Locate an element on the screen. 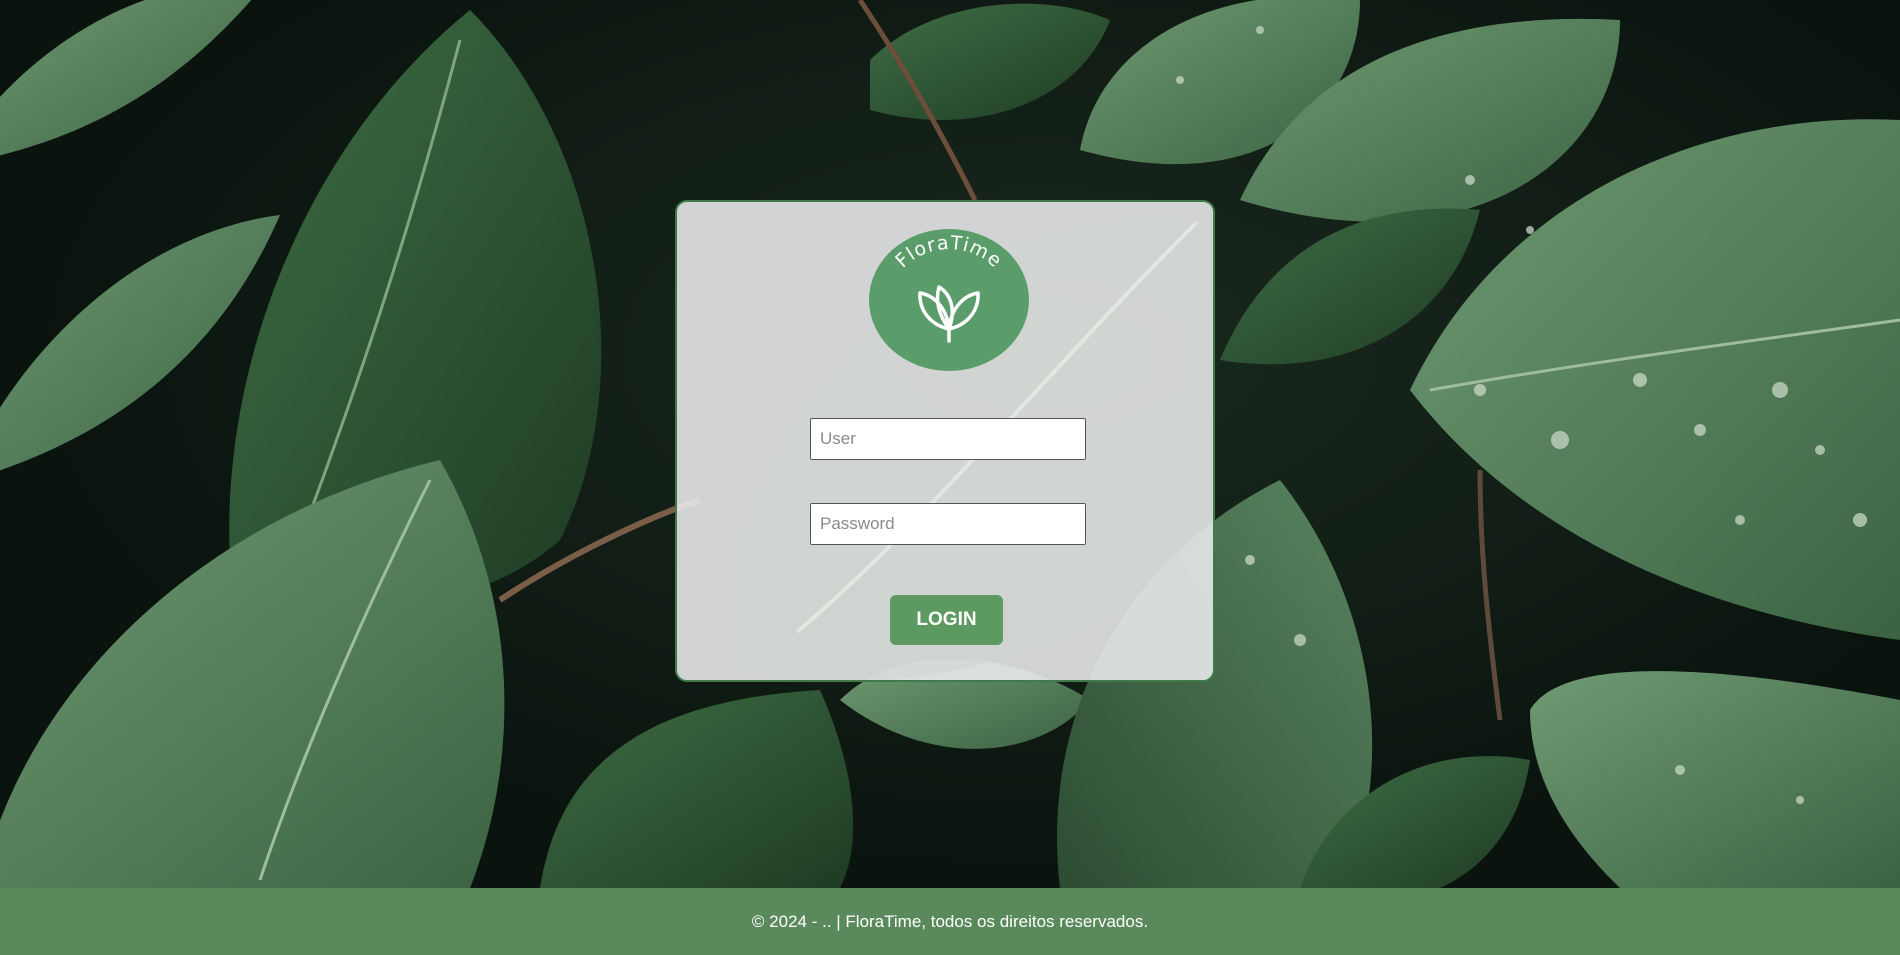 Image resolution: width=1900 pixels, height=955 pixels. logo-brand-text: FloraTime is located at coordinates (948, 252).